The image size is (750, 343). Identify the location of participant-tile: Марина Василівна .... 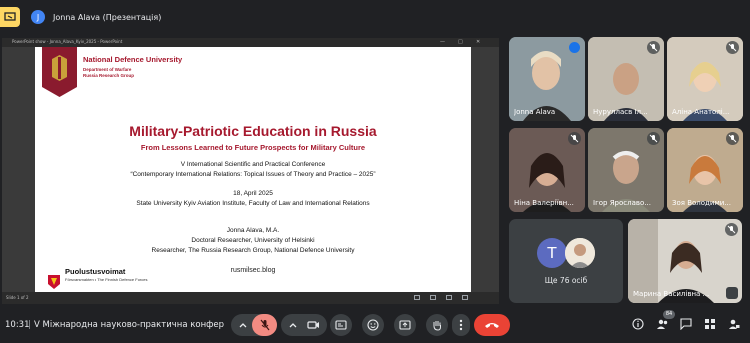
(685, 261).